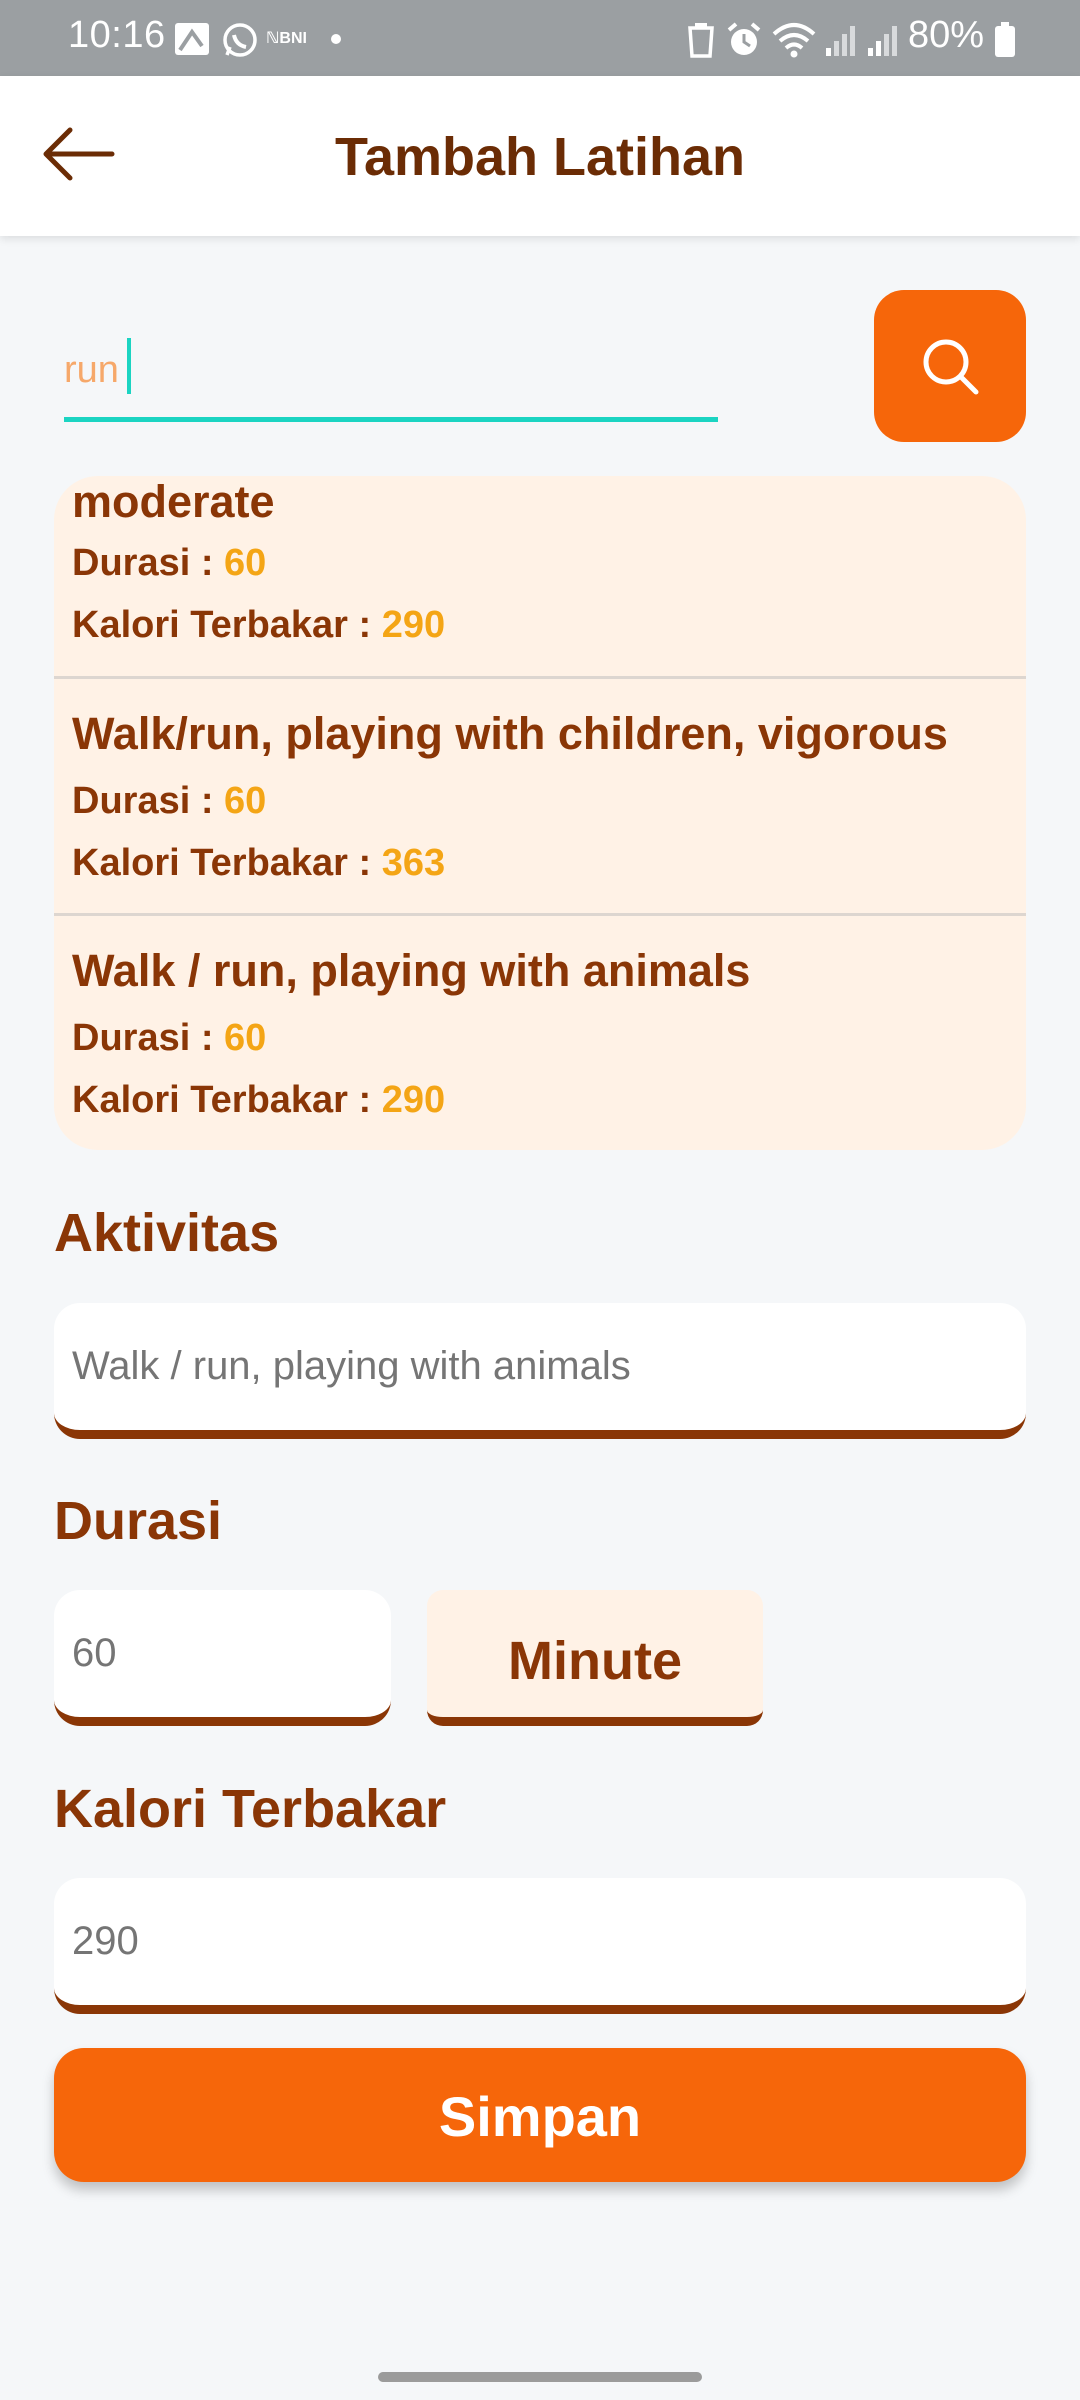 This screenshot has height=2400, width=1080. Describe the element at coordinates (1005, 42) in the screenshot. I see `battery-icon` at that location.